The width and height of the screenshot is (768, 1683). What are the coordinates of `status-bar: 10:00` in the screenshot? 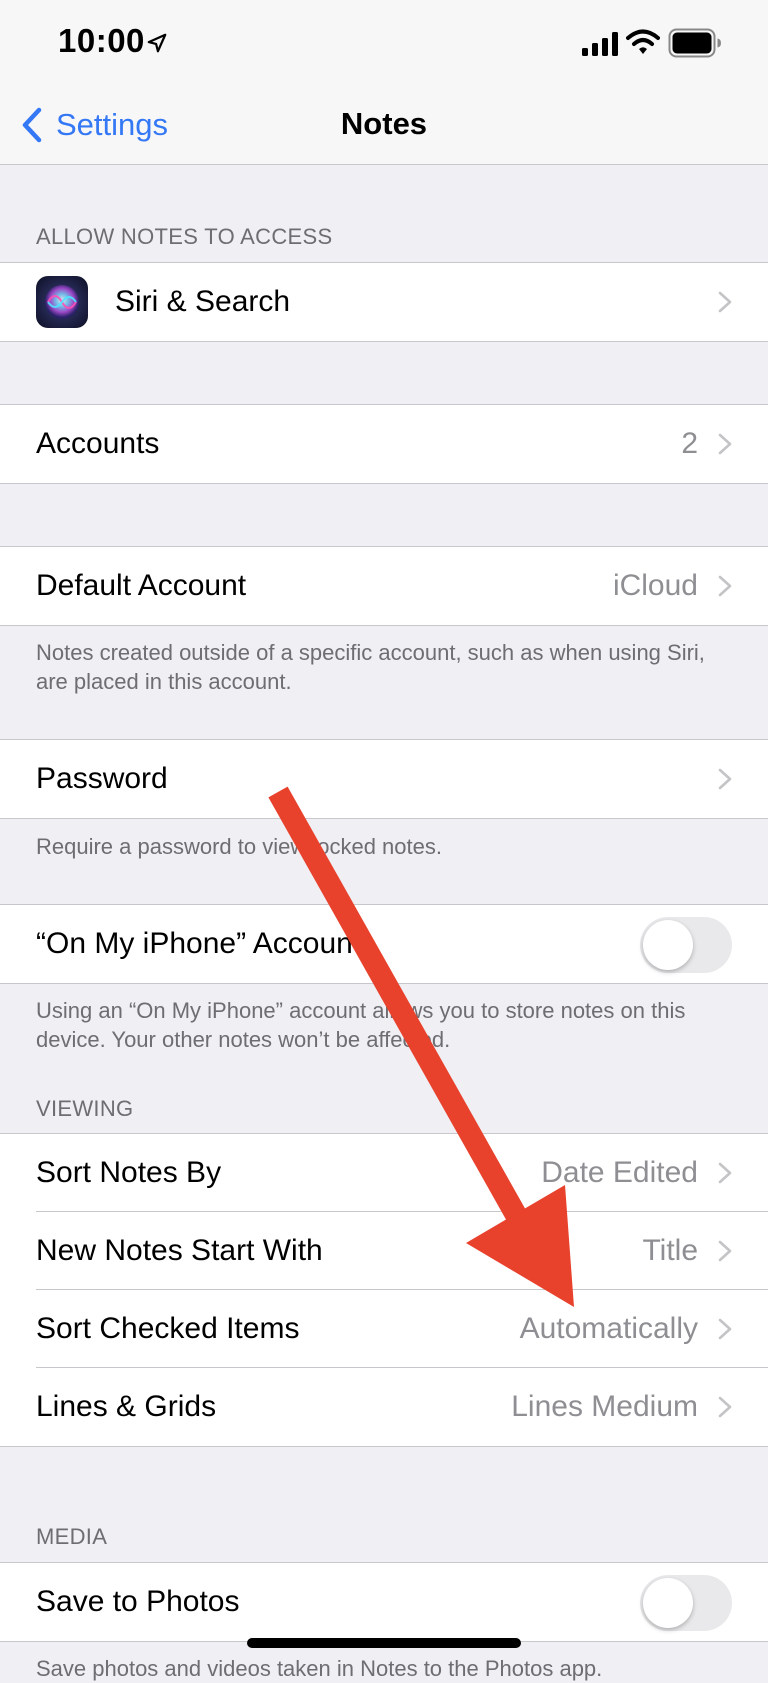 It's located at (384, 44).